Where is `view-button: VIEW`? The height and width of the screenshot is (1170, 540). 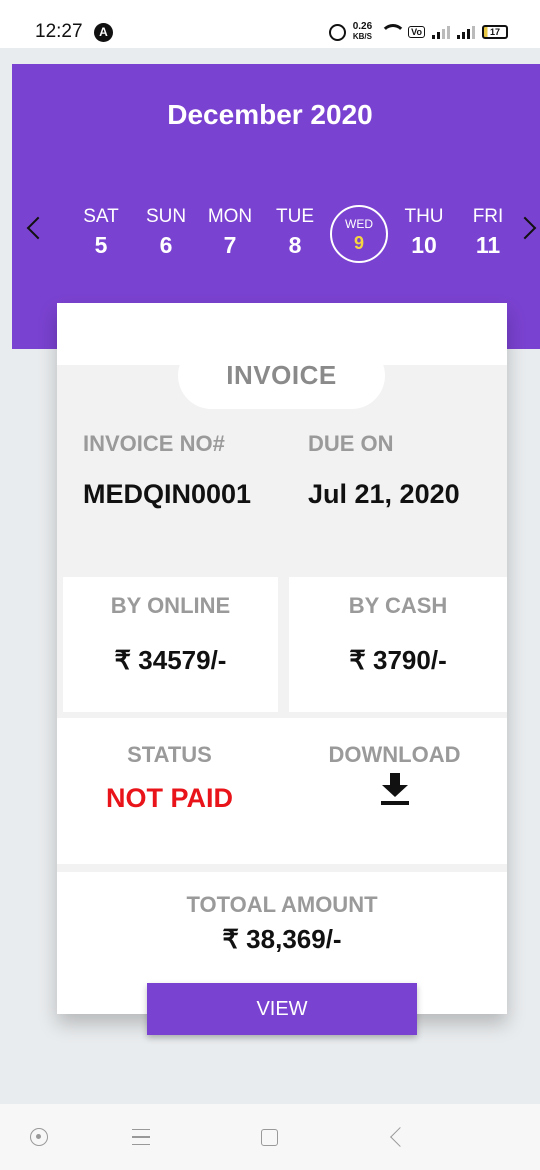 view-button: VIEW is located at coordinates (282, 1009).